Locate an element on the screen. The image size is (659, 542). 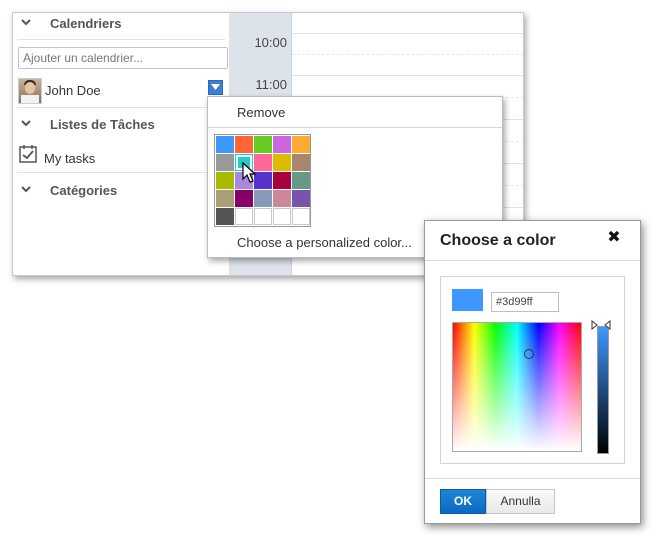
add-calendar-input is located at coordinates (123, 58).